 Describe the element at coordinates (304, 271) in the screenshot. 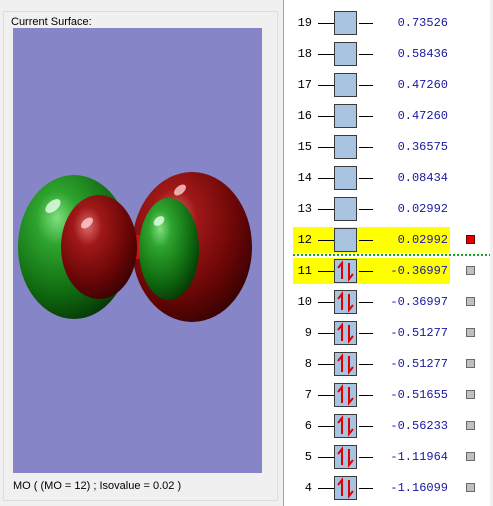

I see `mo-number: 11` at that location.